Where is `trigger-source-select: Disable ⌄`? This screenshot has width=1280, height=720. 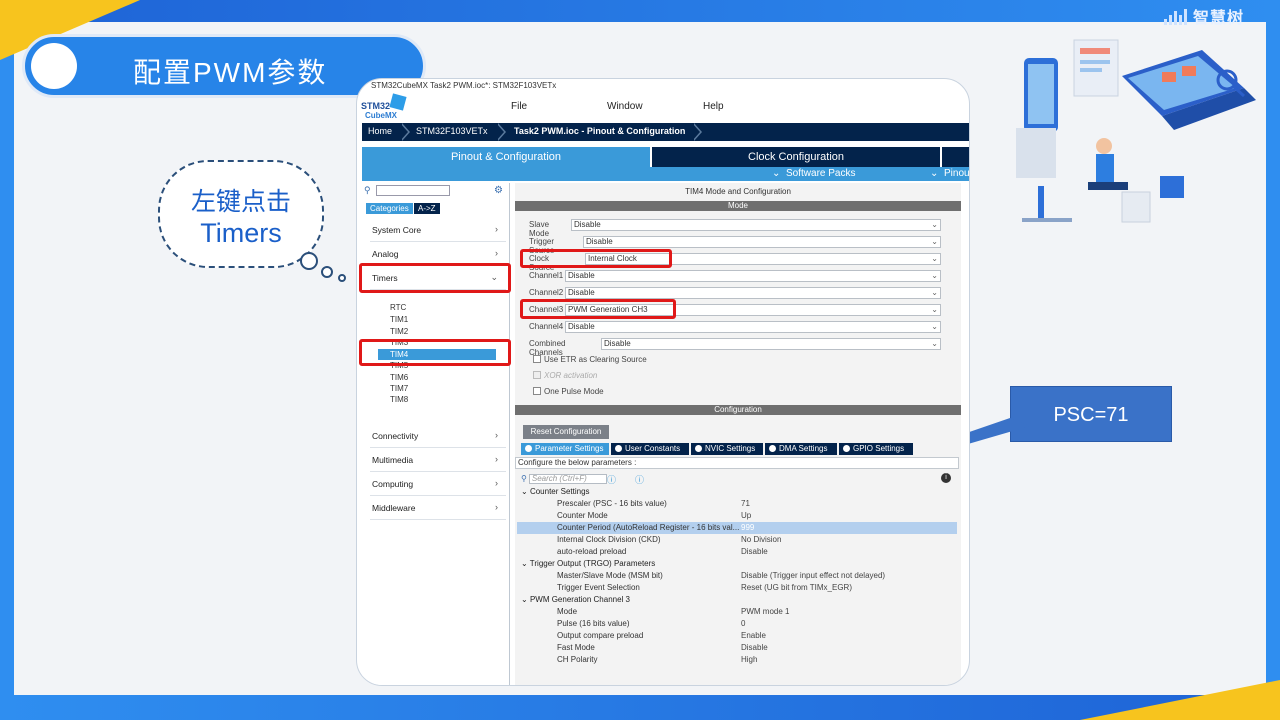
trigger-source-select: Disable ⌄ is located at coordinates (762, 242).